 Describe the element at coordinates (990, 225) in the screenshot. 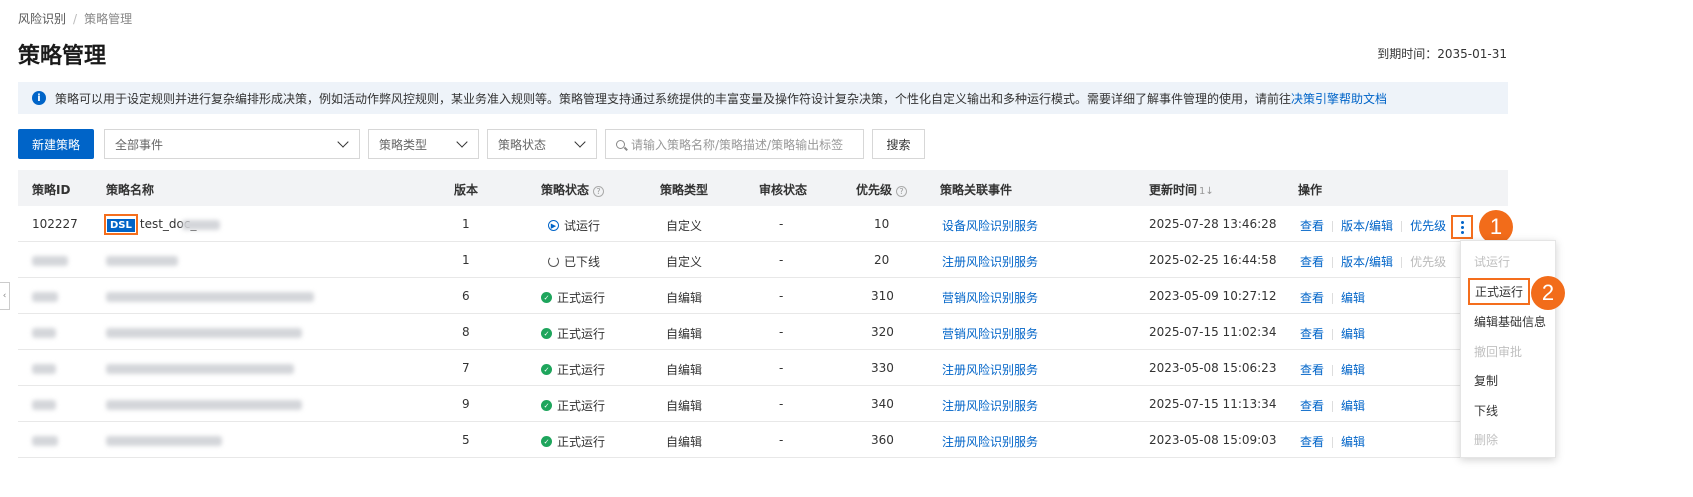

I see `cell-event-link: 设备风险识别服务` at that location.